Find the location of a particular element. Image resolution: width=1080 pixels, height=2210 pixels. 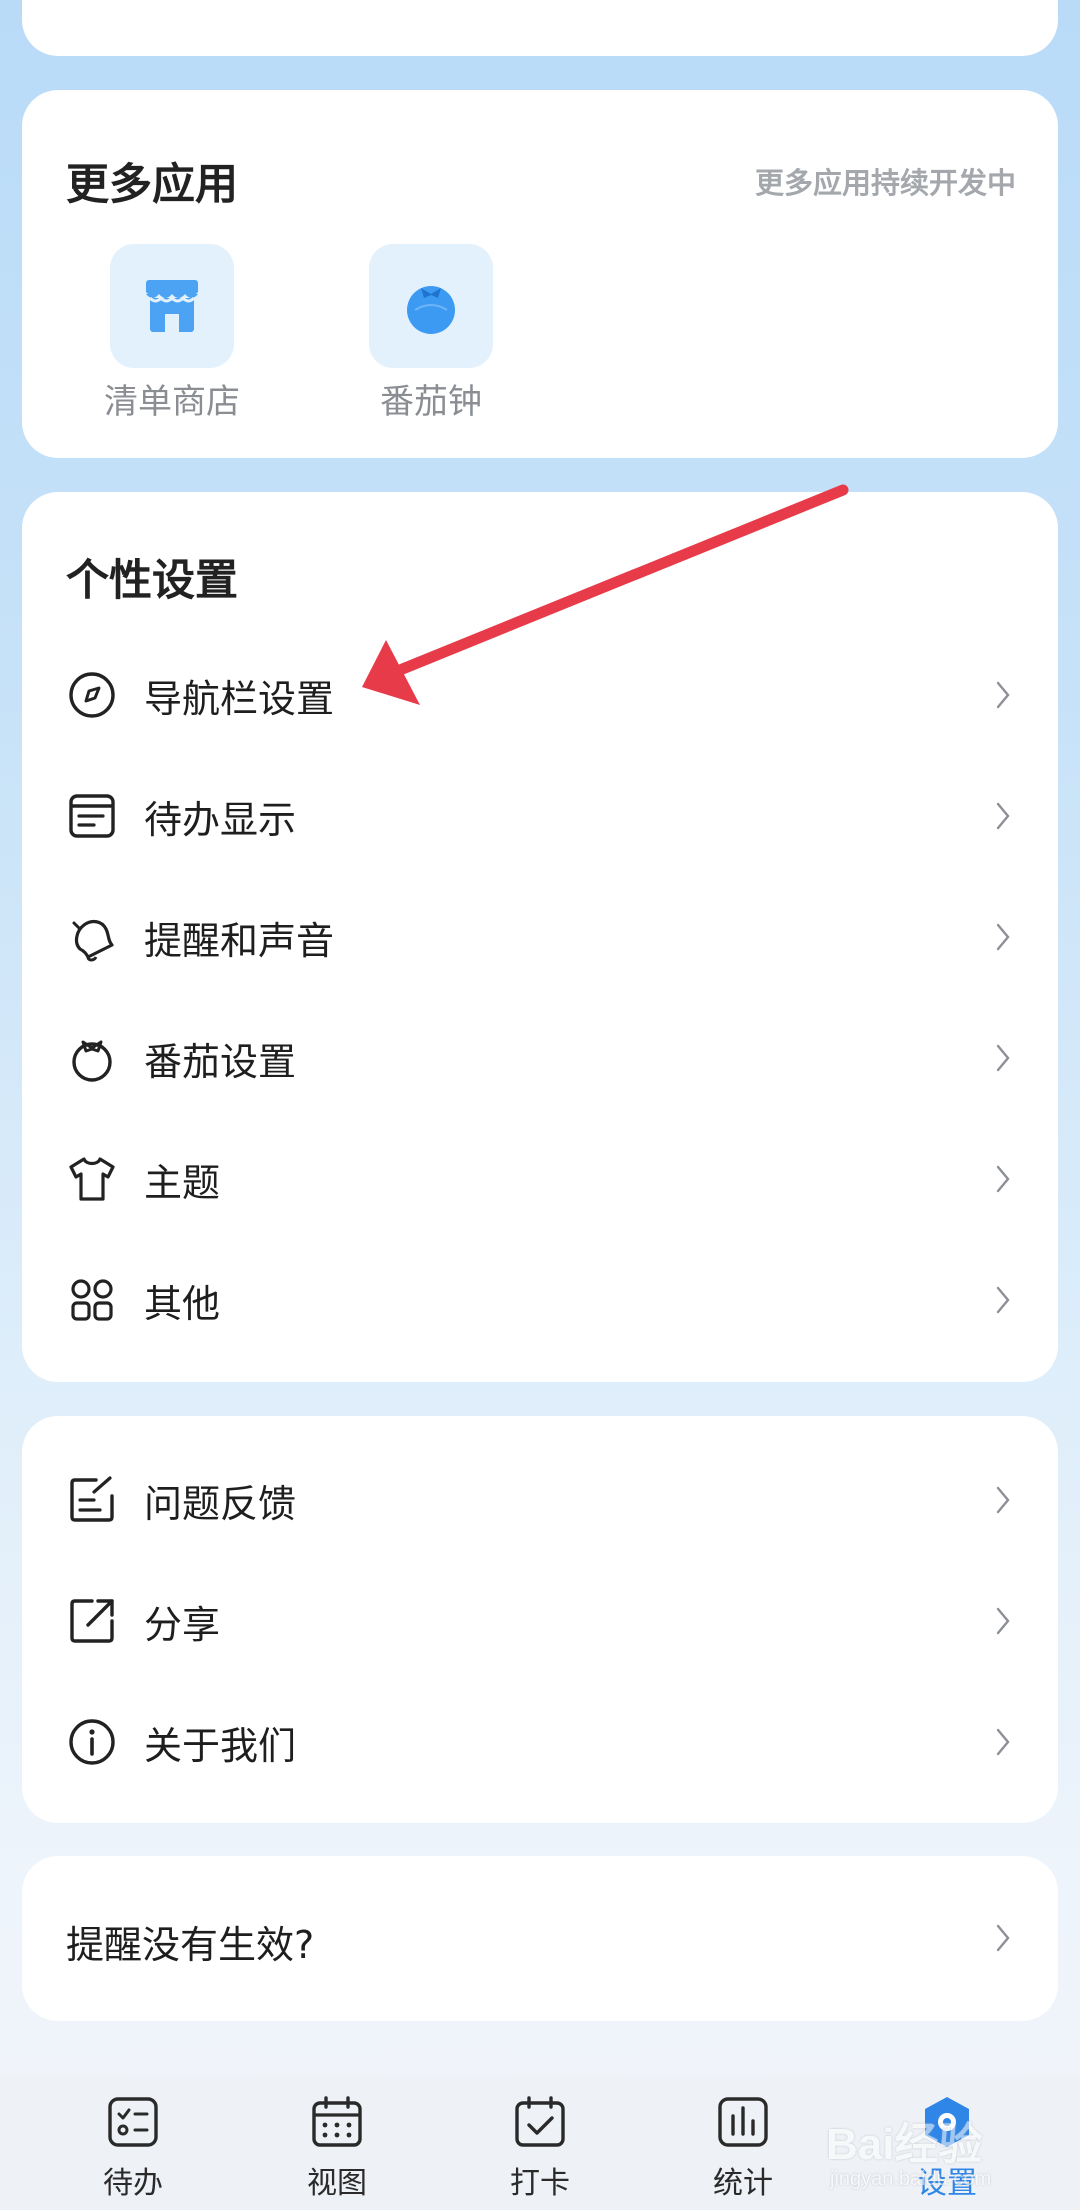

row-theme: 主题 is located at coordinates (540, 1179).